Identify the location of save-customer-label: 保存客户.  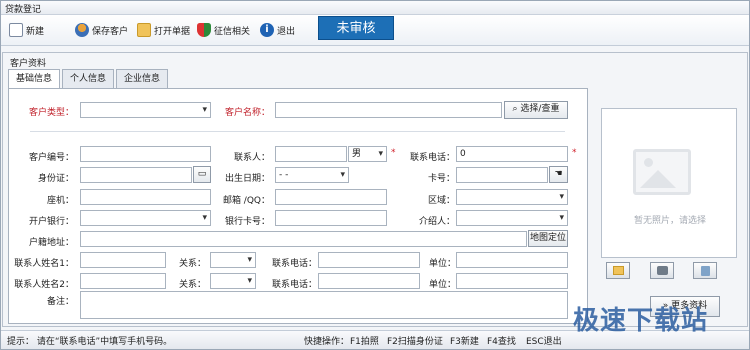
(110, 31).